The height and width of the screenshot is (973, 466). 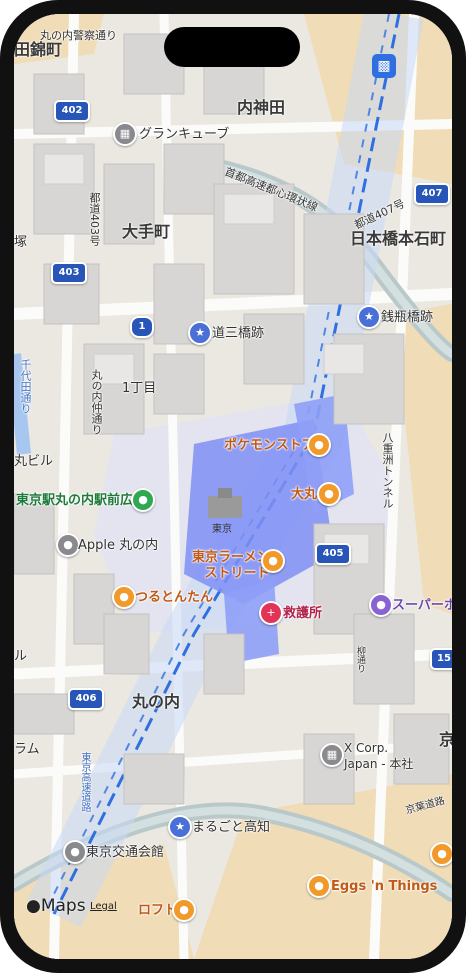 I want to click on poi-label: ポケモンストア, so click(x=269, y=445).